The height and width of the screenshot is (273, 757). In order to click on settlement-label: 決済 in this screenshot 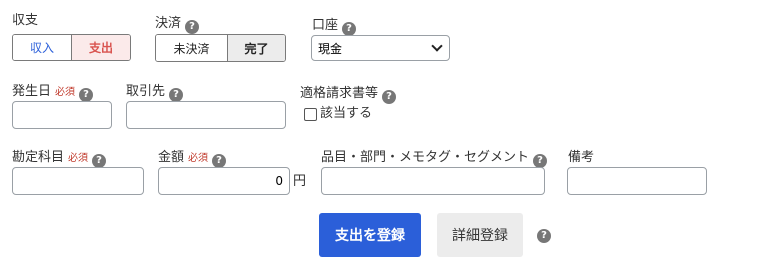, I will do `click(168, 23)`.